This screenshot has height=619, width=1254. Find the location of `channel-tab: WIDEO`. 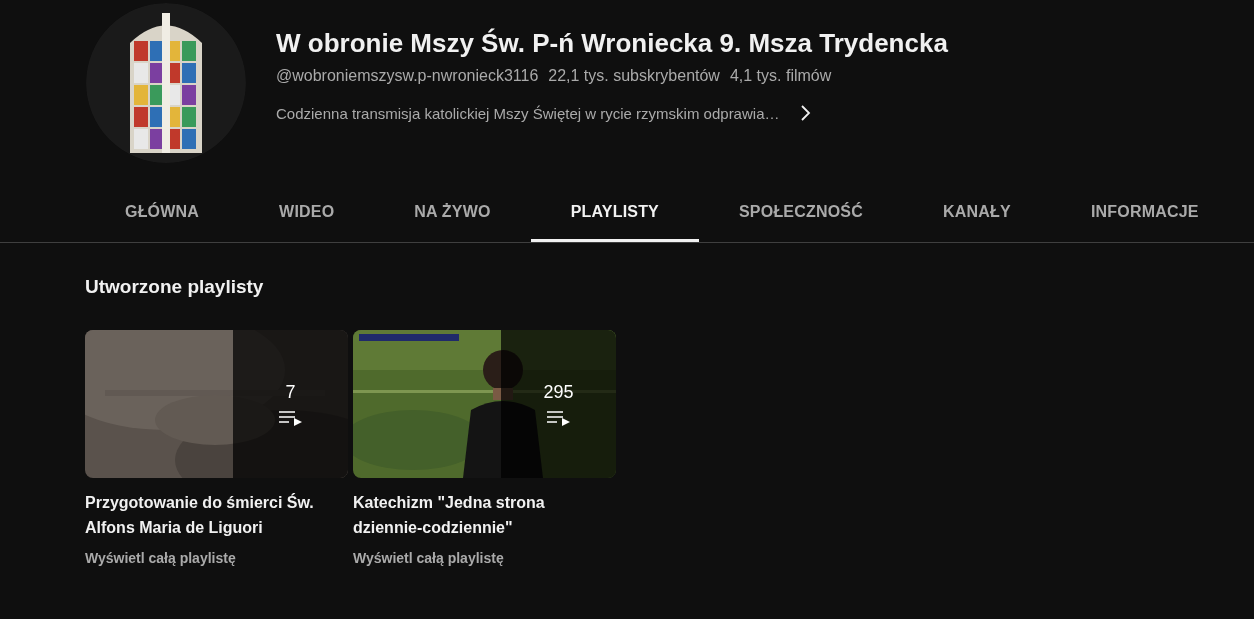

channel-tab: WIDEO is located at coordinates (307, 213).